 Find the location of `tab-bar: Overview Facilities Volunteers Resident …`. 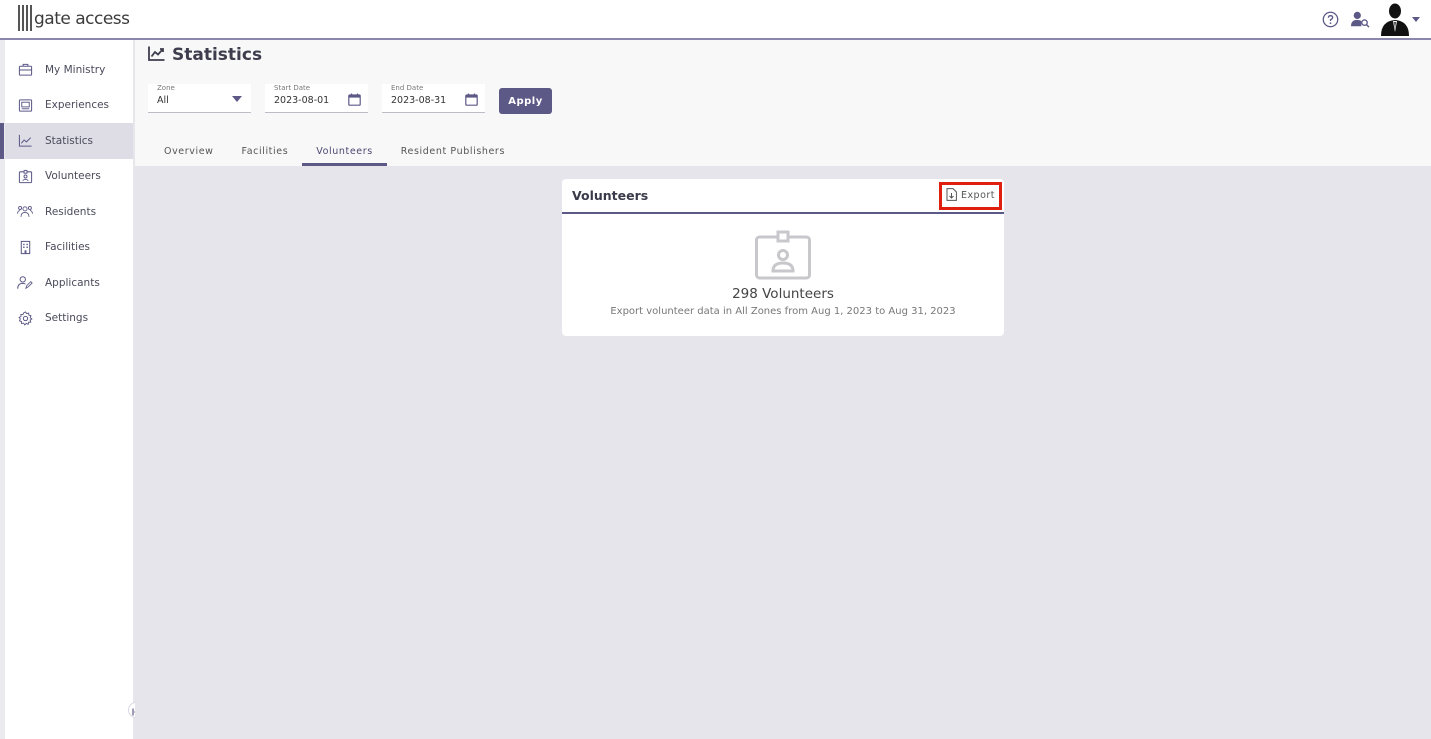

tab-bar: Overview Facilities Volunteers Resident … is located at coordinates (334, 151).